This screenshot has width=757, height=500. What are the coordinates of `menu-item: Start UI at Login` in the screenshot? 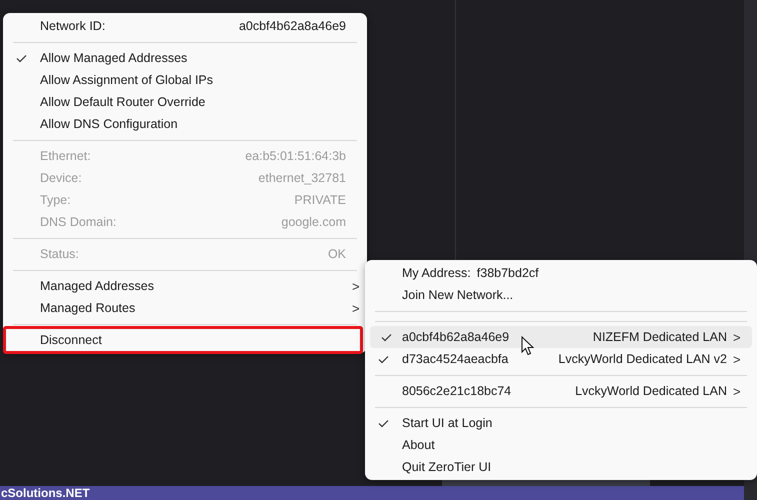 It's located at (561, 423).